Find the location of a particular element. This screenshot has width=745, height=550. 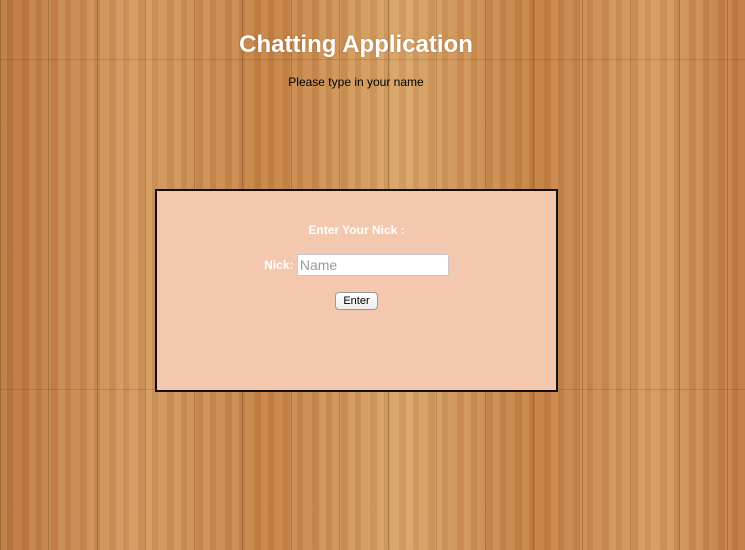

nick-panel-heading: Enter Your Nick : is located at coordinates (356, 230).